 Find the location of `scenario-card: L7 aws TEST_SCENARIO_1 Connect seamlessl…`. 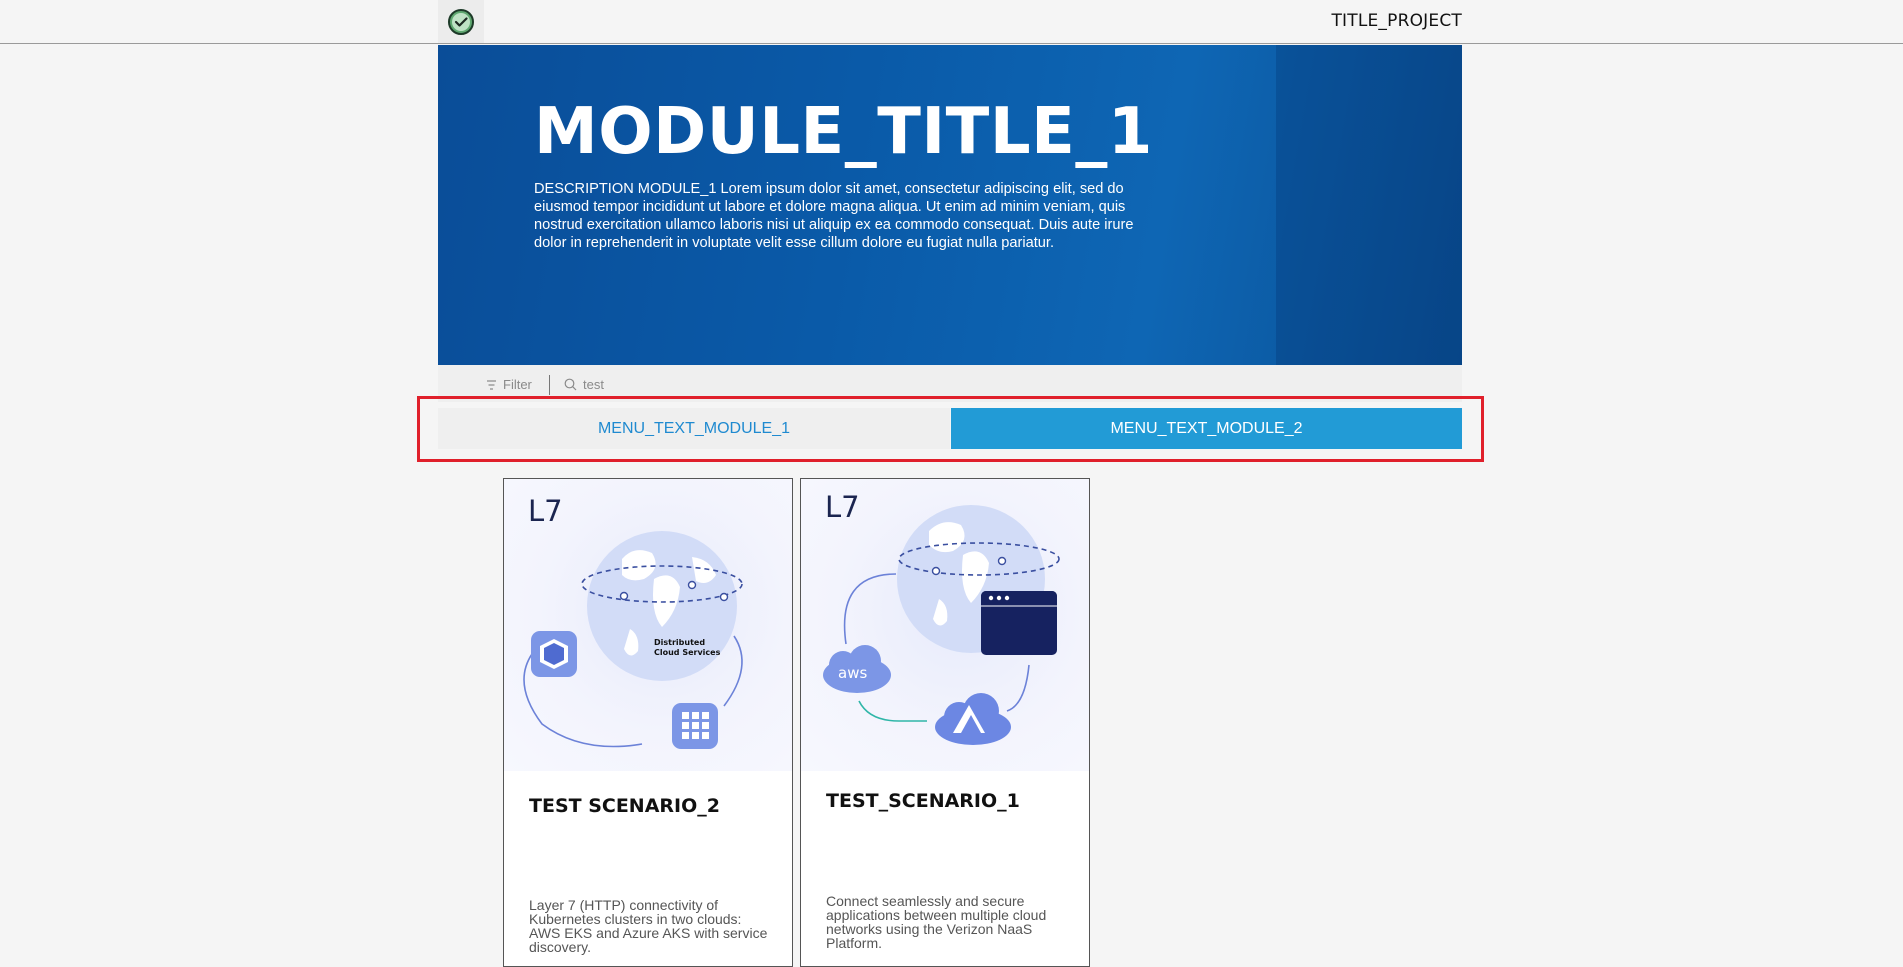

scenario-card: L7 aws TEST_SCENARIO_1 Connect seamlessl… is located at coordinates (945, 722).